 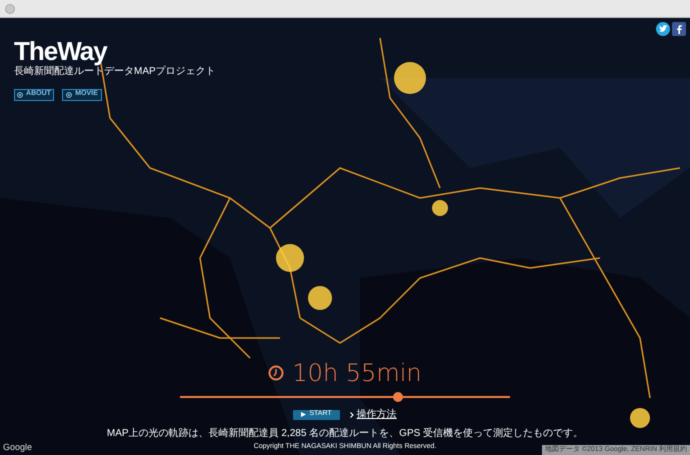 I want to click on footer-note: MAP上の光の軌跡は、長崎新聞配達員 2,285 名の配達ルートを、GPS 受信機を使って測定したものです。, so click(x=345, y=434).